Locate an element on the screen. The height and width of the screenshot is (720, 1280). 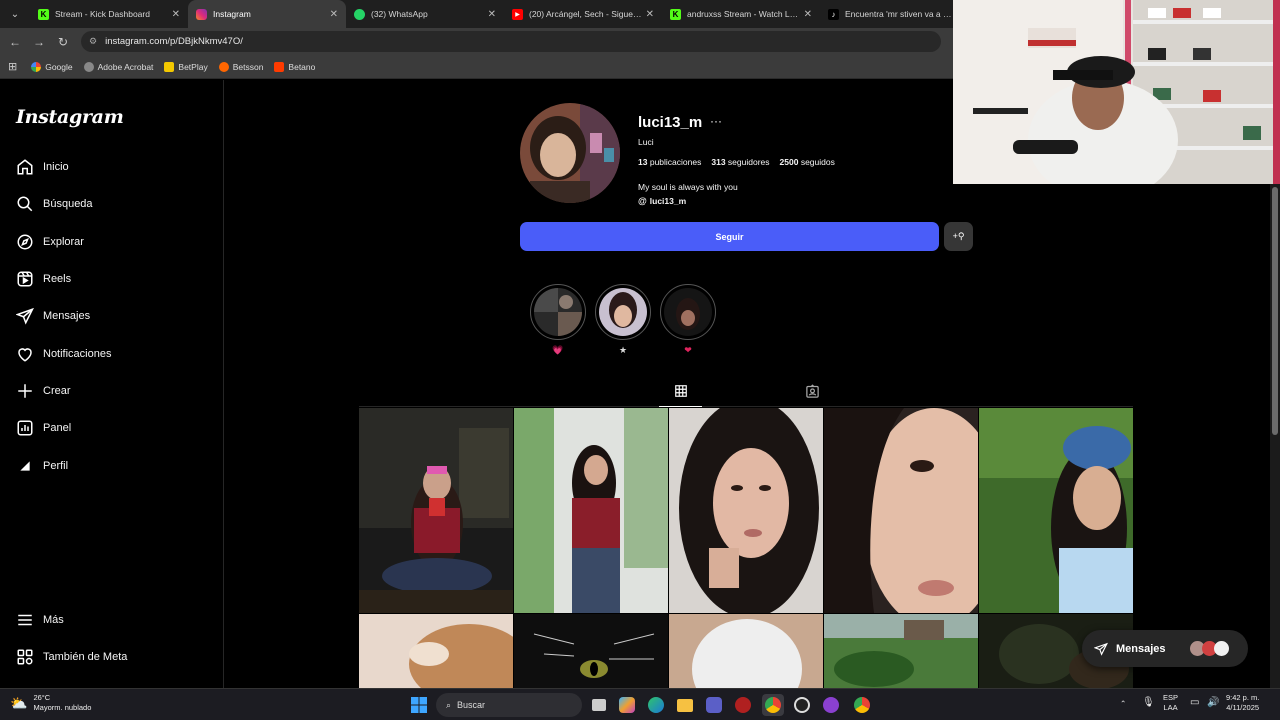
file-explorer-button is located at coordinates (685, 705).